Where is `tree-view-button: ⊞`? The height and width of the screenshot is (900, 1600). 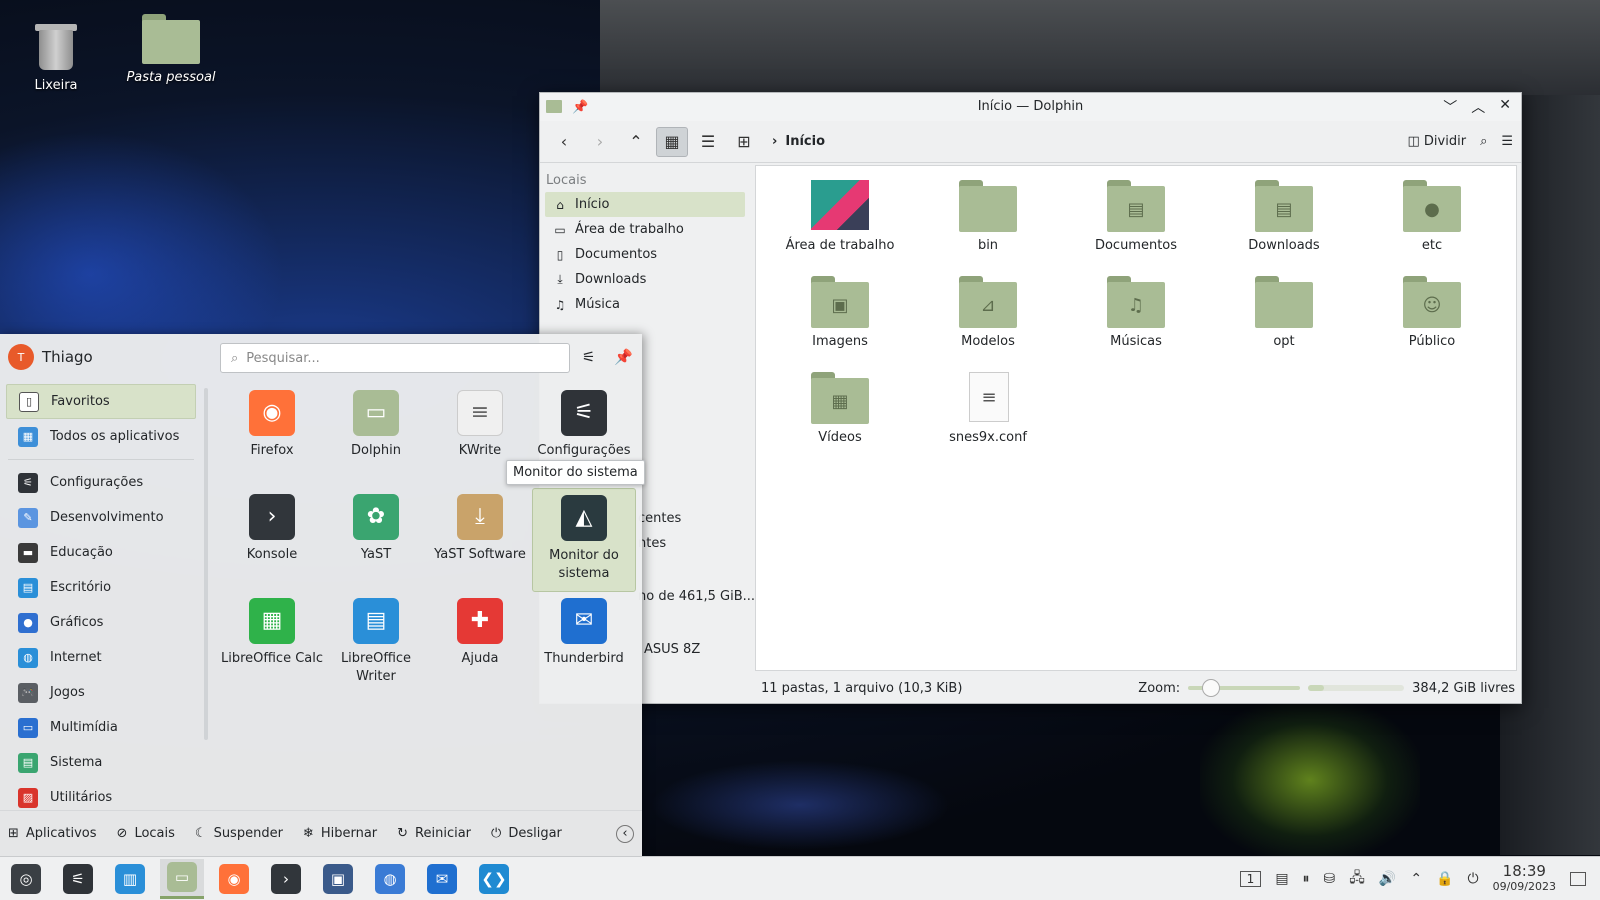
tree-view-button: ⊞ is located at coordinates (744, 142).